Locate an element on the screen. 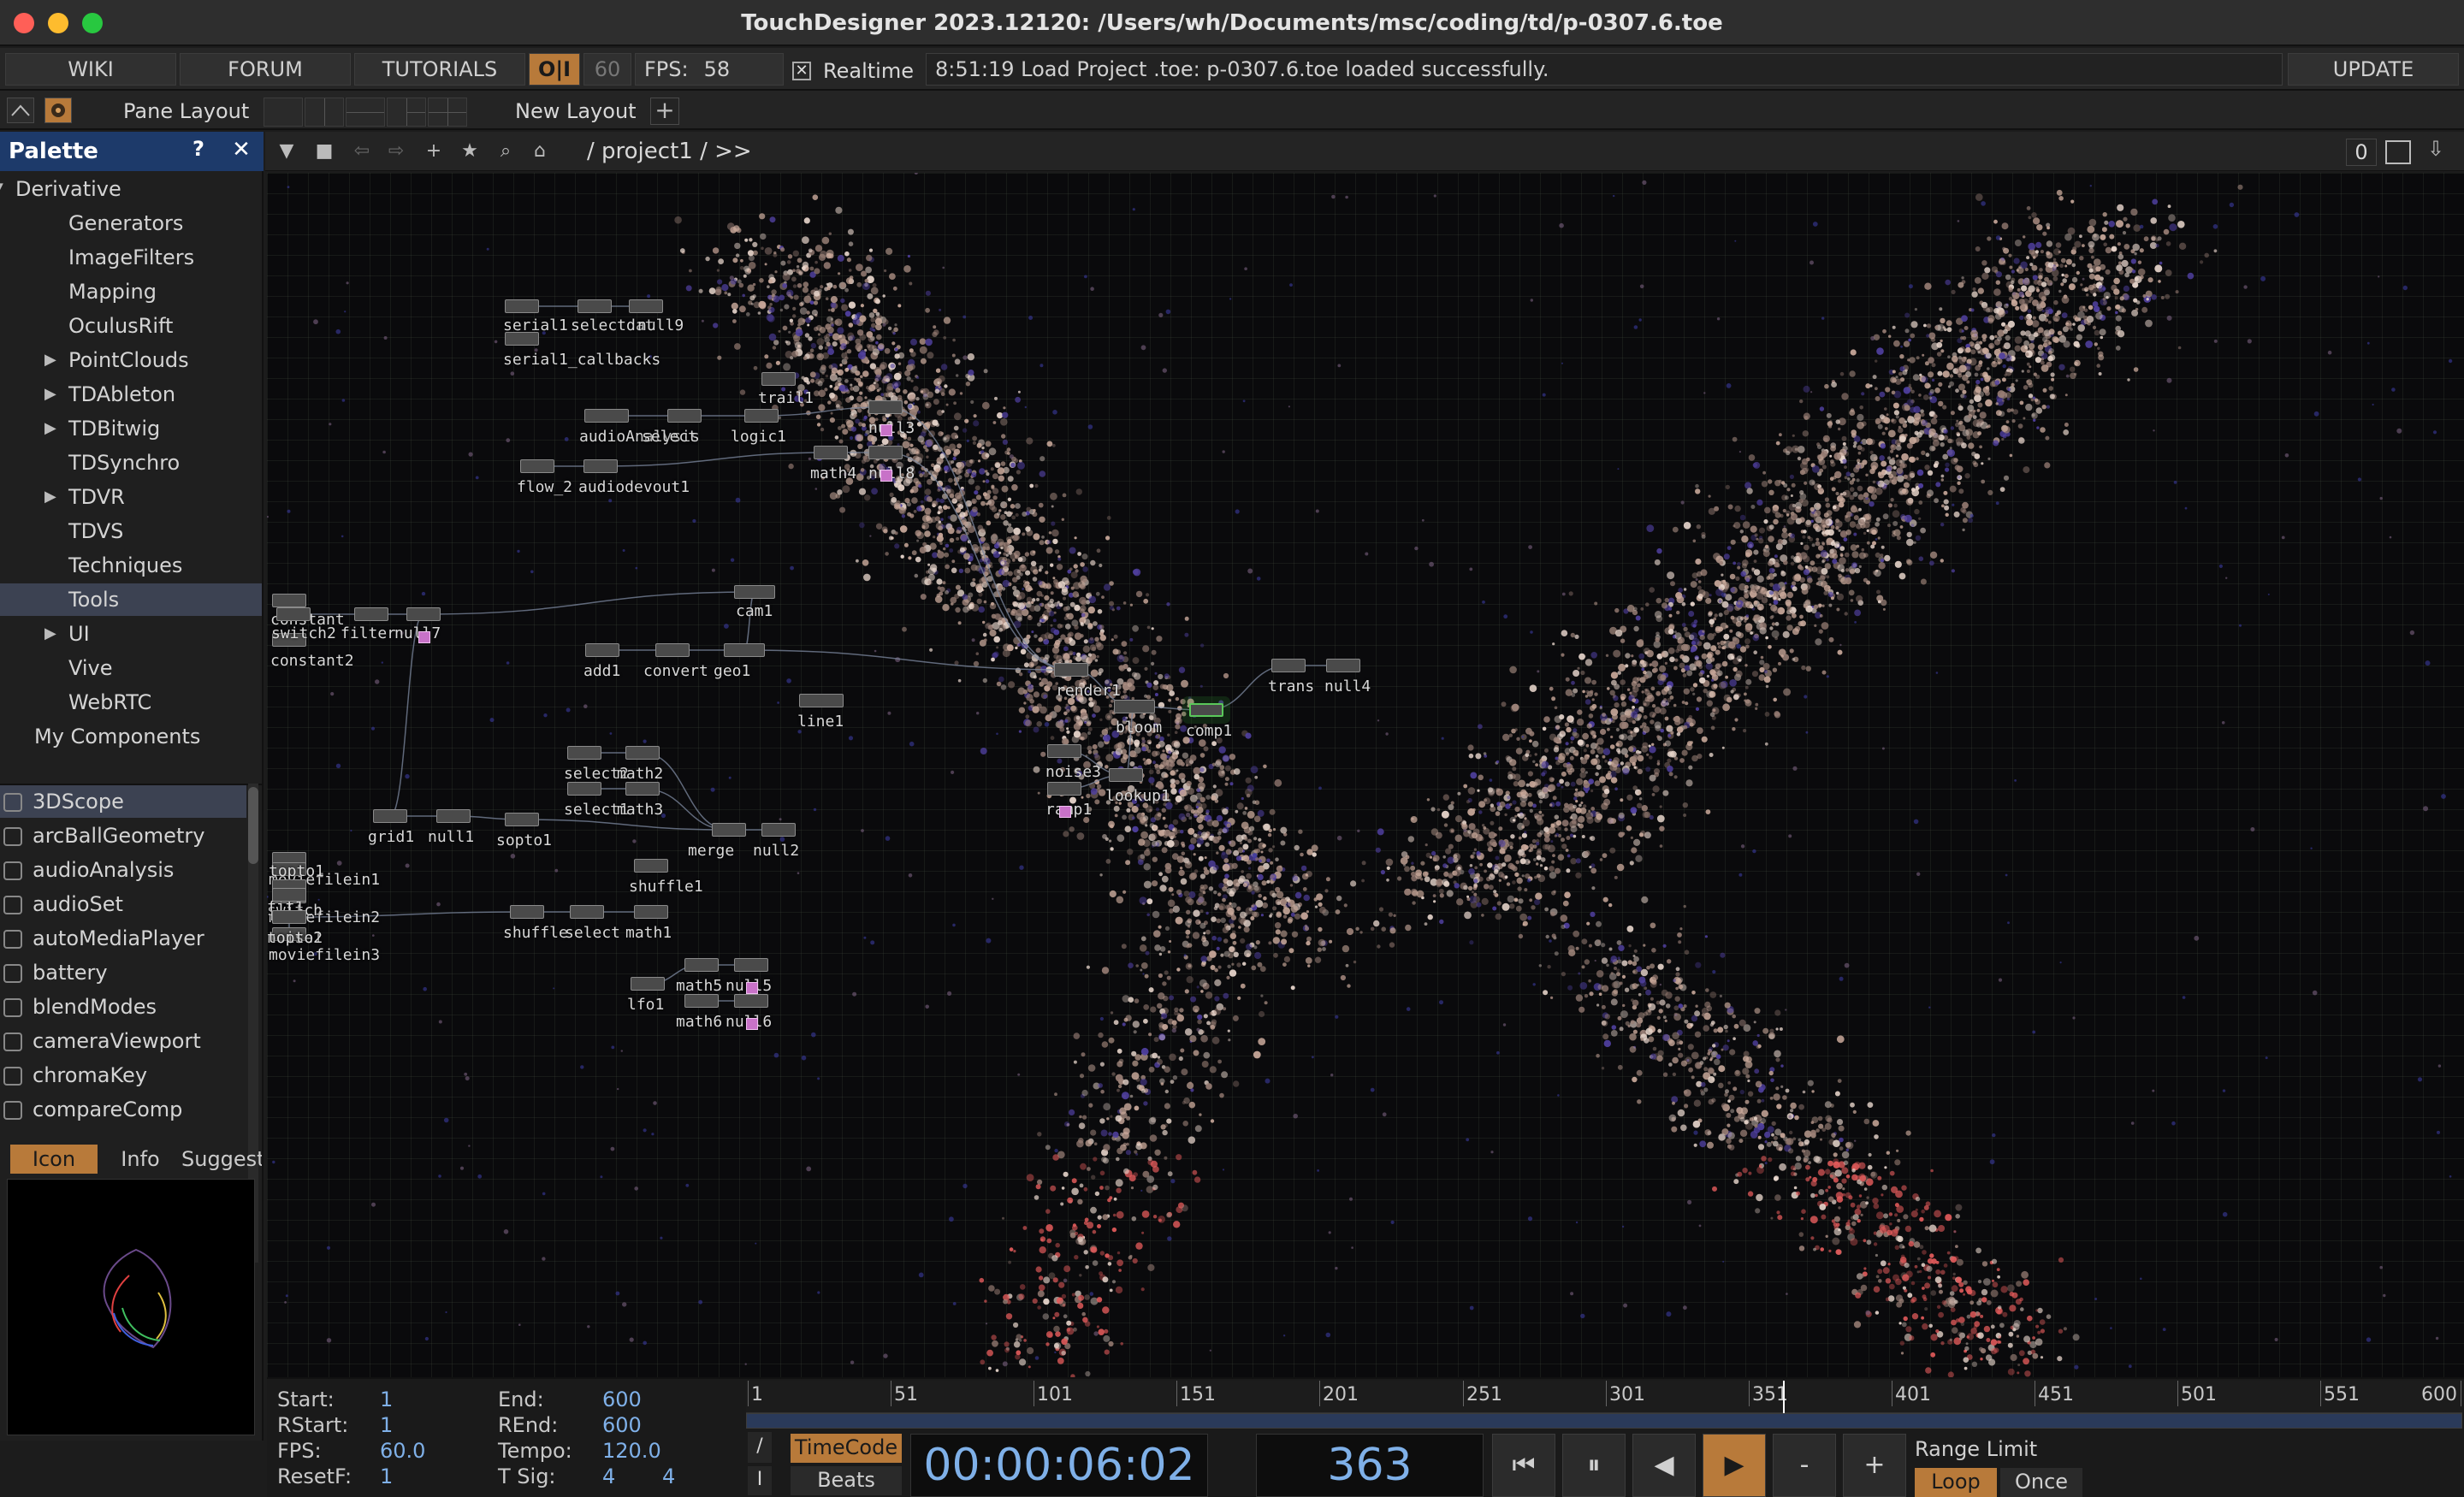 This screenshot has width=2464, height=1497. palette-component-item: cameraViewport is located at coordinates (123, 1041).